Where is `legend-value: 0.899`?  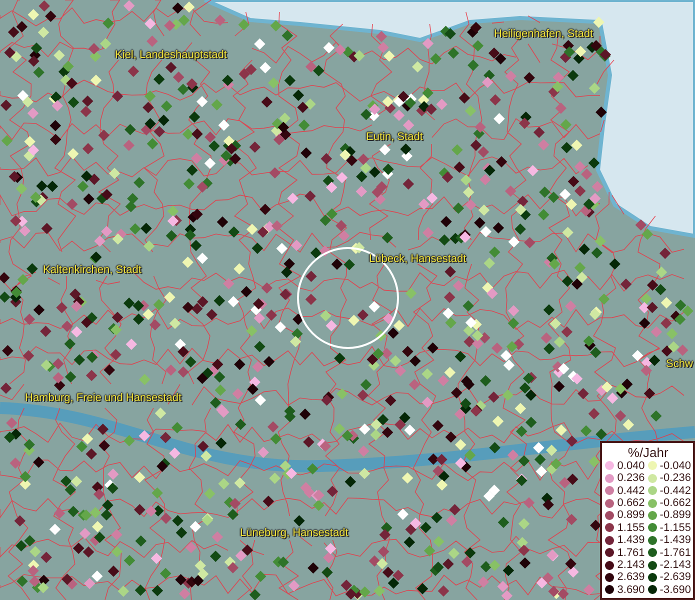 legend-value: 0.899 is located at coordinates (631, 515).